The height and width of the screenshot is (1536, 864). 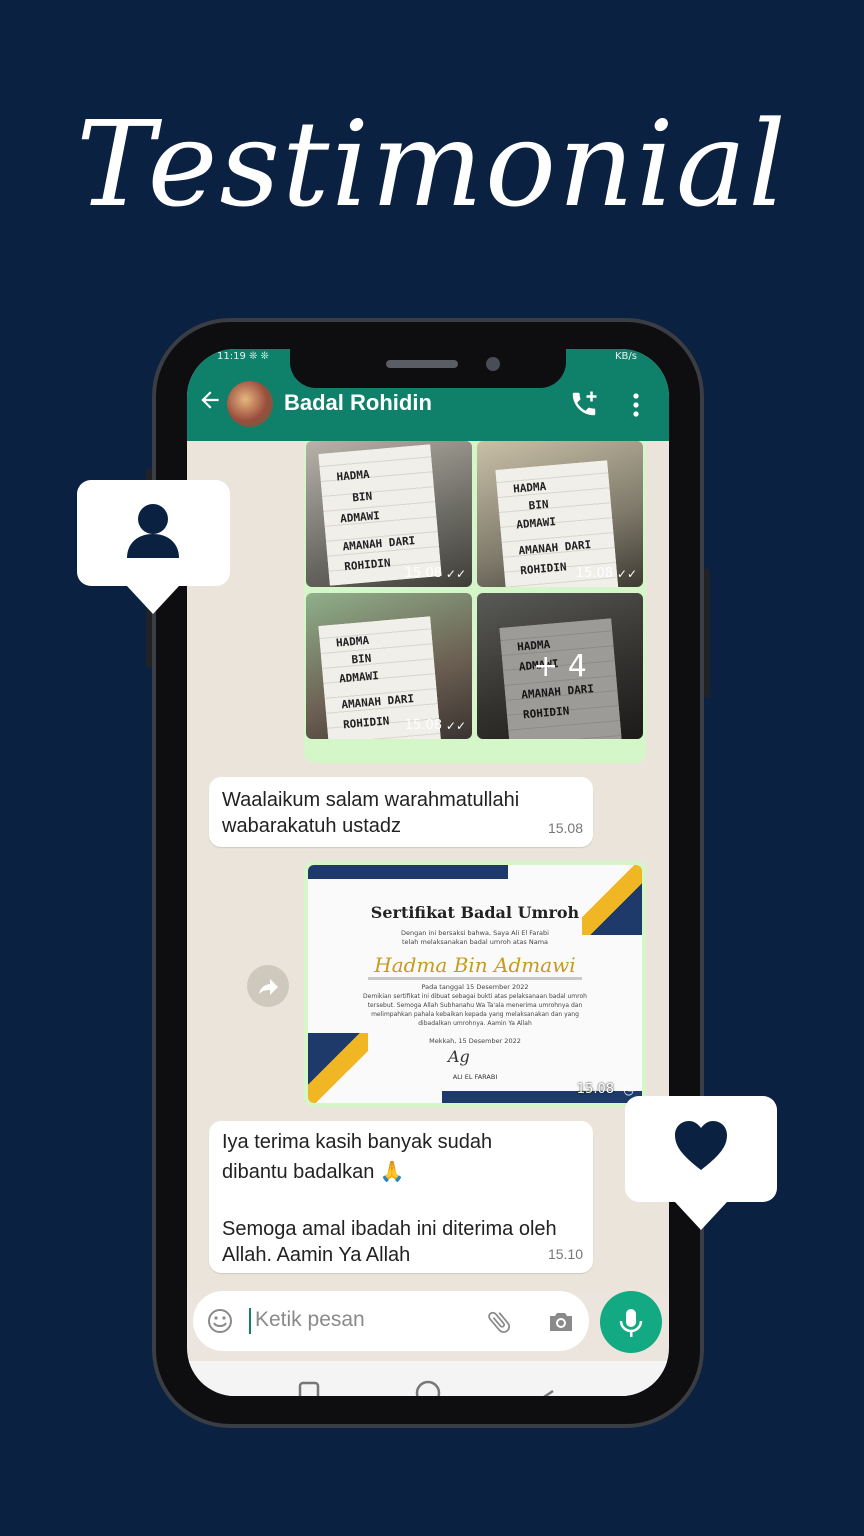 I want to click on speaker, so click(x=422, y=364).